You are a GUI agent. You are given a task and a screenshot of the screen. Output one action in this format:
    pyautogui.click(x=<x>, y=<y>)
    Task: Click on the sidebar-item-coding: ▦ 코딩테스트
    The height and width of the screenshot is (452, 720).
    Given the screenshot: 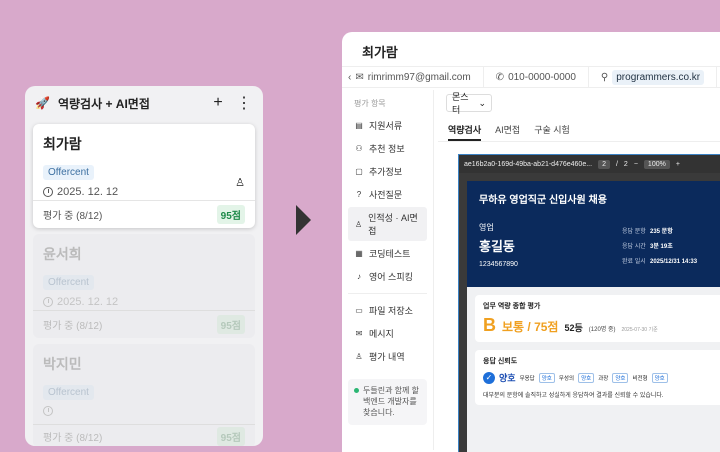 What is the action you would take?
    pyautogui.click(x=387, y=253)
    